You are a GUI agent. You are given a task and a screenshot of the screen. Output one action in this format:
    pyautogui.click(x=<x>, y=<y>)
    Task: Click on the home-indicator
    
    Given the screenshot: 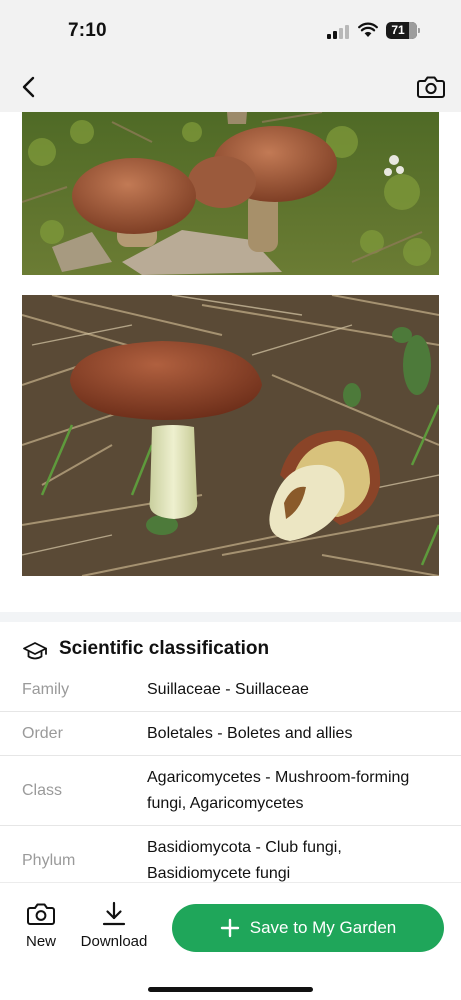 What is the action you would take?
    pyautogui.click(x=230, y=989)
    